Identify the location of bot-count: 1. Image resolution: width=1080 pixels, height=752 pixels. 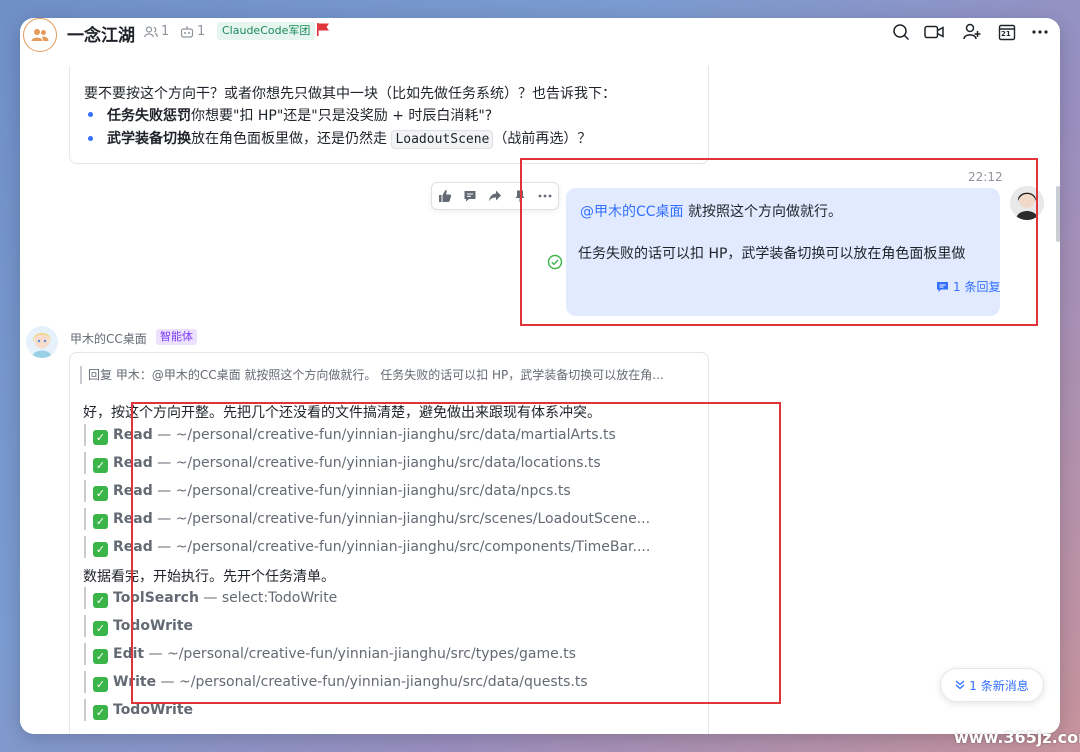
(192, 31).